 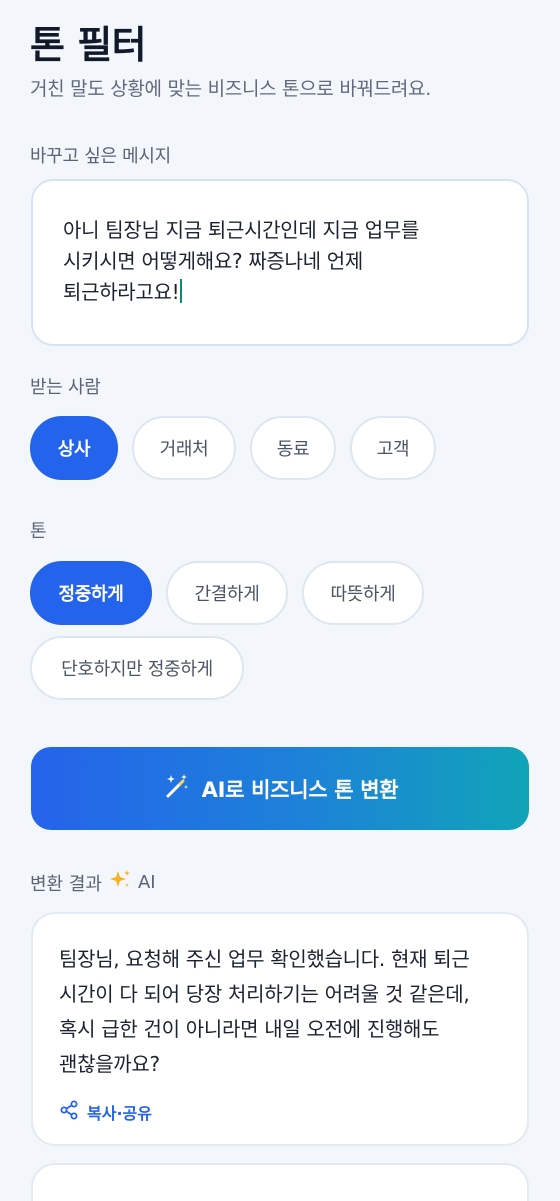 What do you see at coordinates (38, 531) in the screenshot?
I see `tone-label: 톤` at bounding box center [38, 531].